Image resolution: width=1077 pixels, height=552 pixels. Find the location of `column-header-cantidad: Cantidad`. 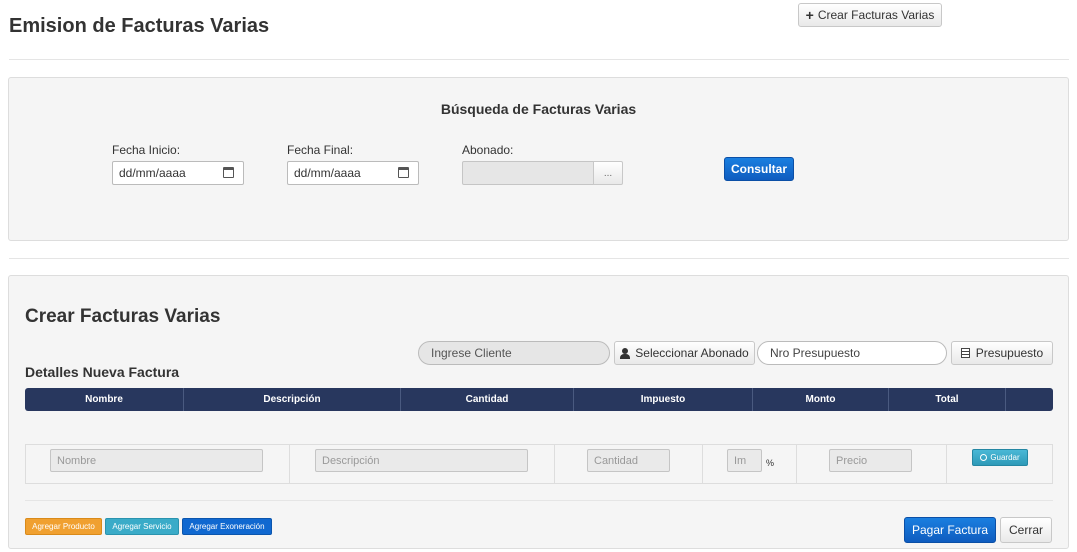

column-header-cantidad: Cantidad is located at coordinates (487, 399).